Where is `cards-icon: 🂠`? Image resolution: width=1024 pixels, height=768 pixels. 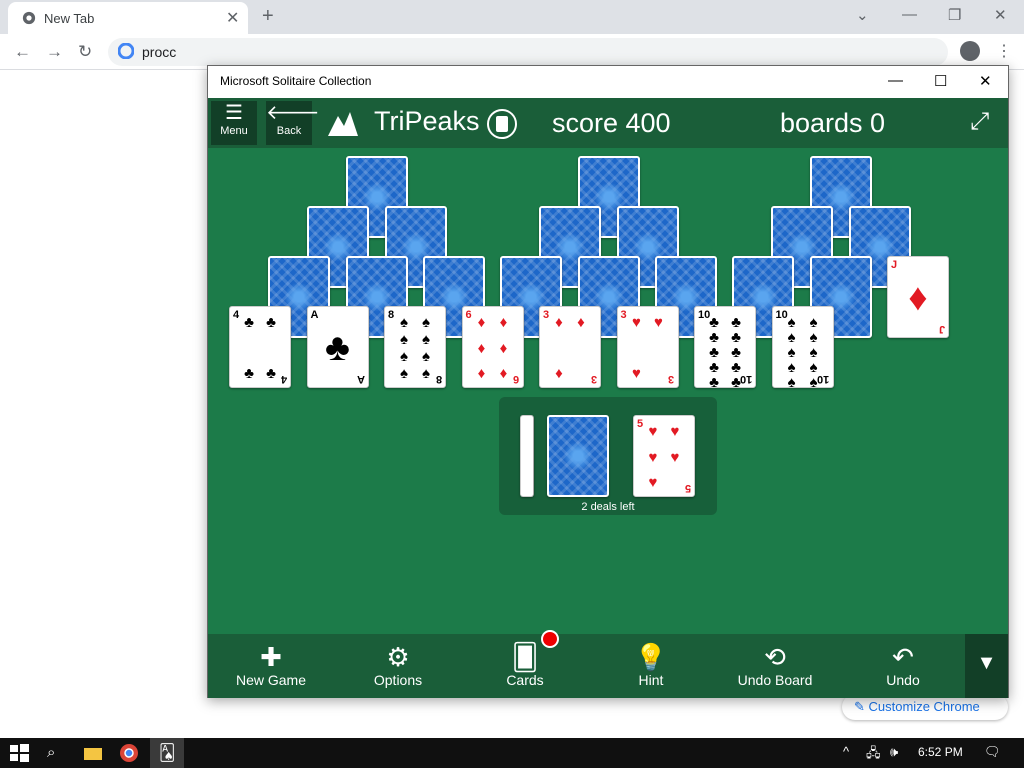 cards-icon: 🂠 is located at coordinates (525, 657).